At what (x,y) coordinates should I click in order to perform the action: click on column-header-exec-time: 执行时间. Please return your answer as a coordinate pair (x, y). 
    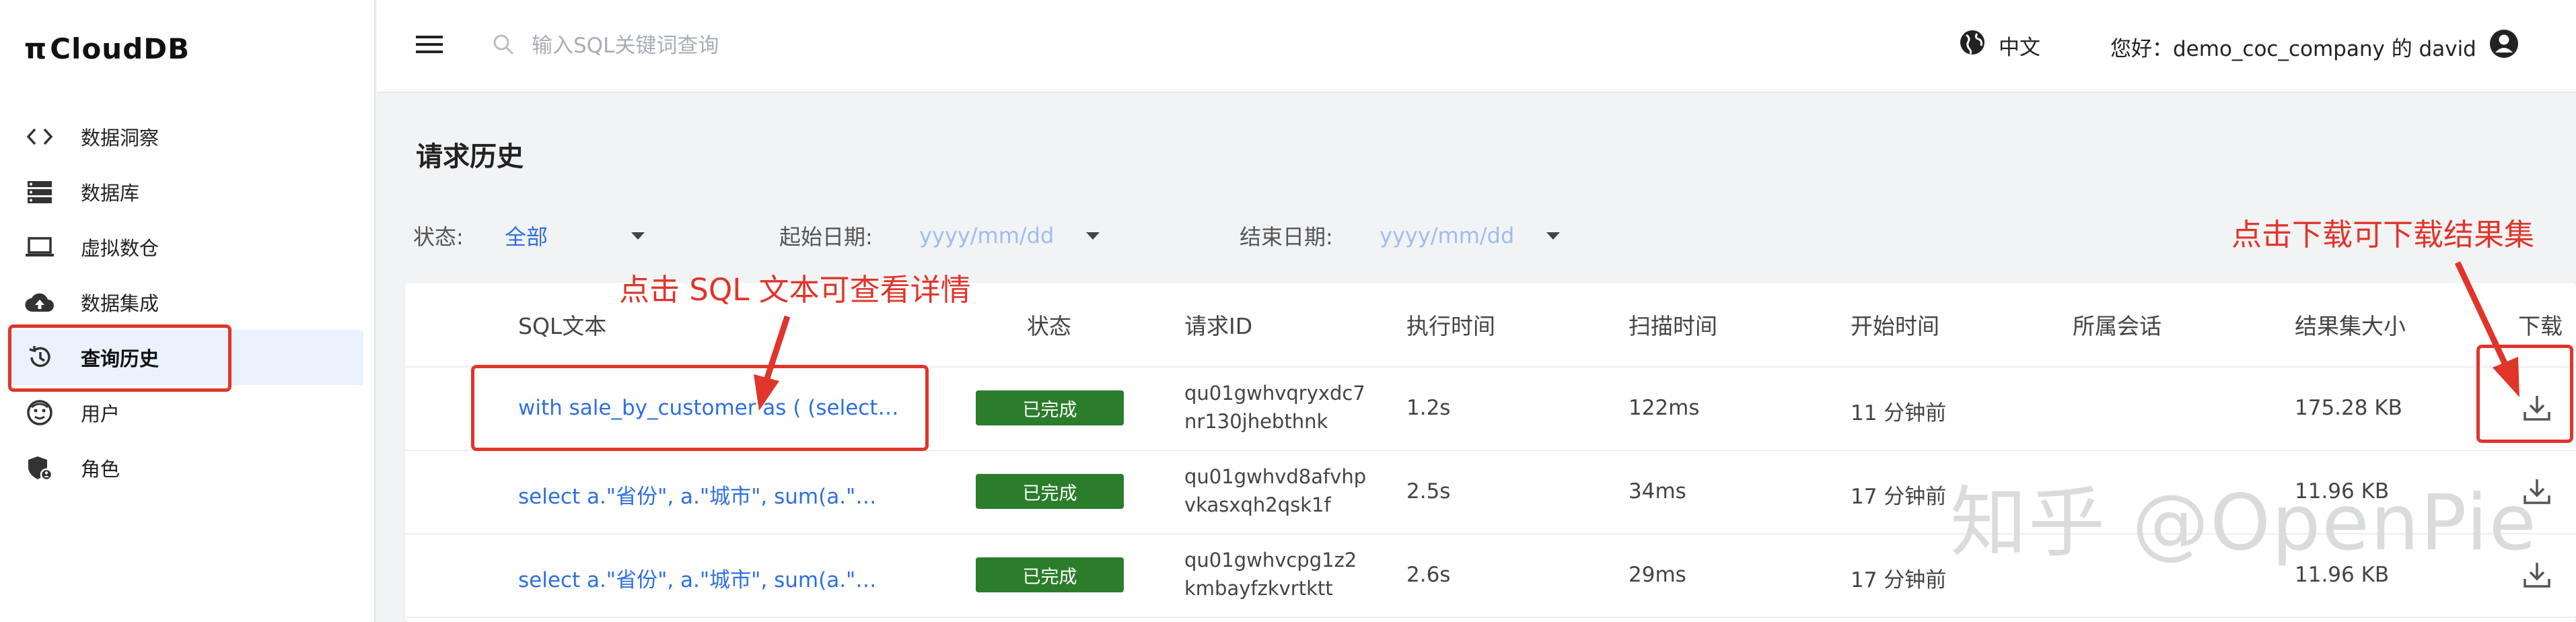
    Looking at the image, I should click on (1450, 324).